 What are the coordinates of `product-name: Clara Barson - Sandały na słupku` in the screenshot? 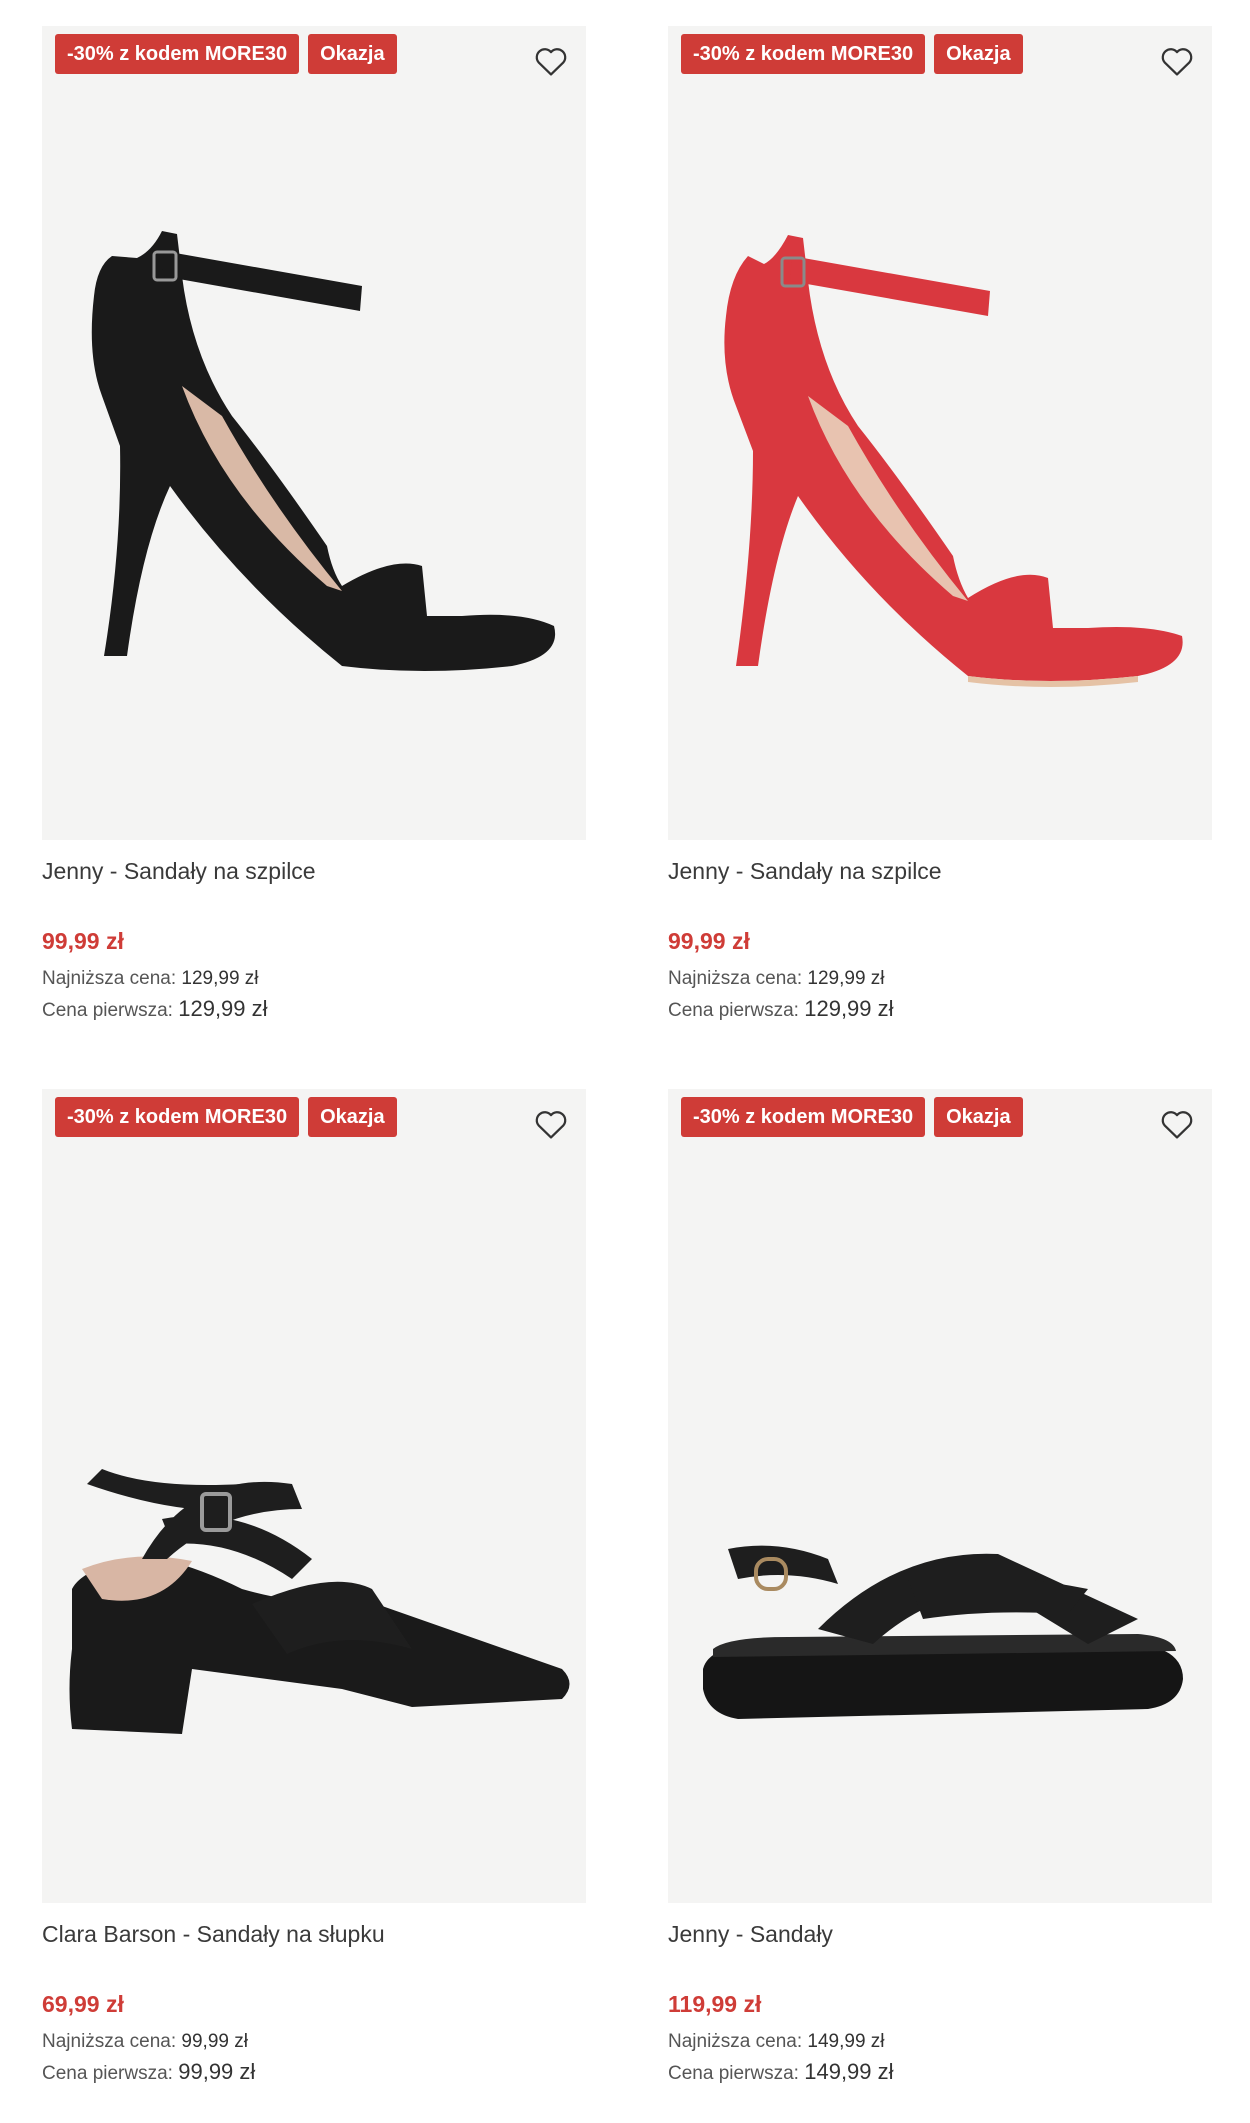 It's located at (314, 1934).